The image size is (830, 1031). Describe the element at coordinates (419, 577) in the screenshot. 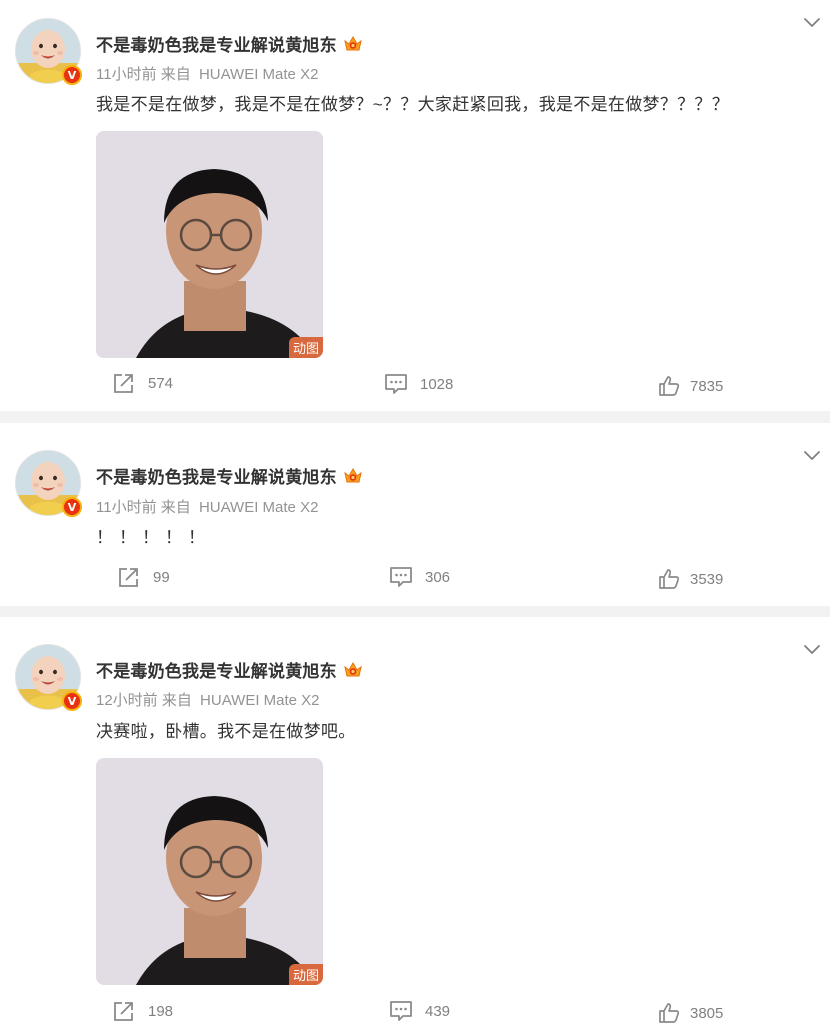

I see `comment-button: 306` at that location.